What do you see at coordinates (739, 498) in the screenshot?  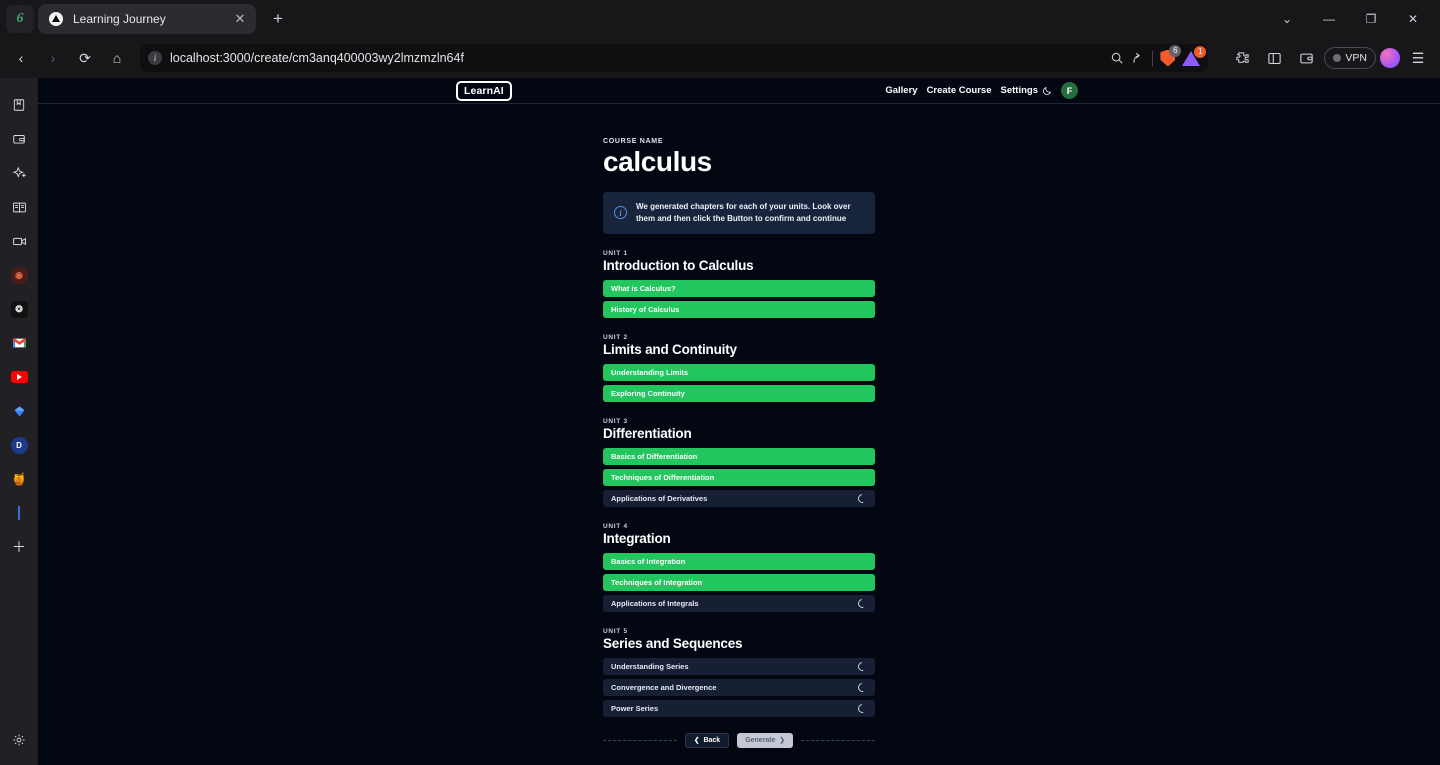 I see `chapter-row: Applications of Derivatives` at bounding box center [739, 498].